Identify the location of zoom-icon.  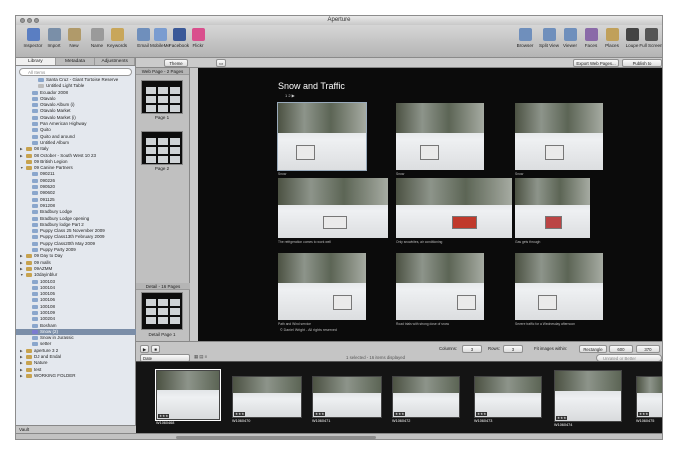
(36, 20).